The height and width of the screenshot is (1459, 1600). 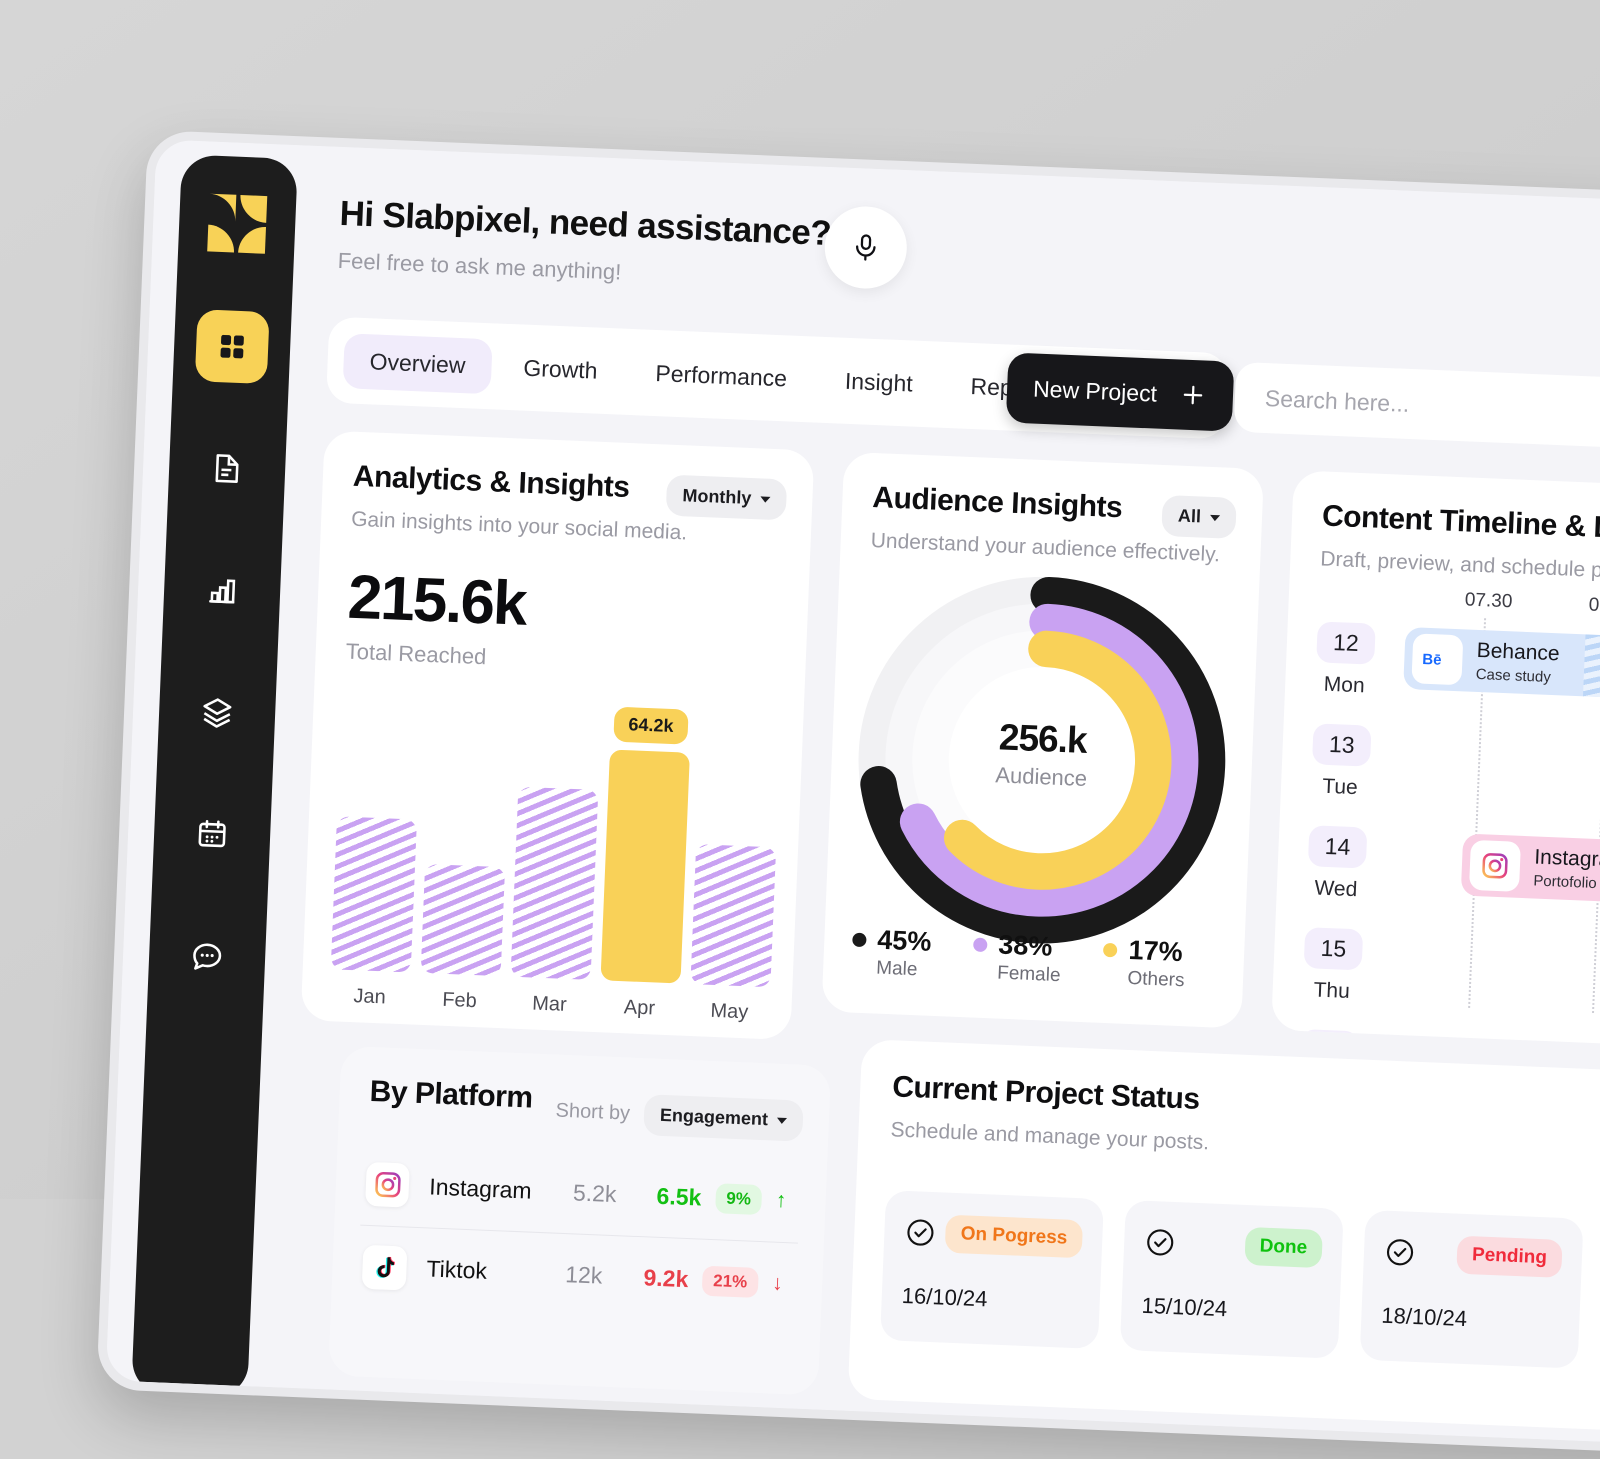 I want to click on bar-column: Feb, so click(x=466, y=844).